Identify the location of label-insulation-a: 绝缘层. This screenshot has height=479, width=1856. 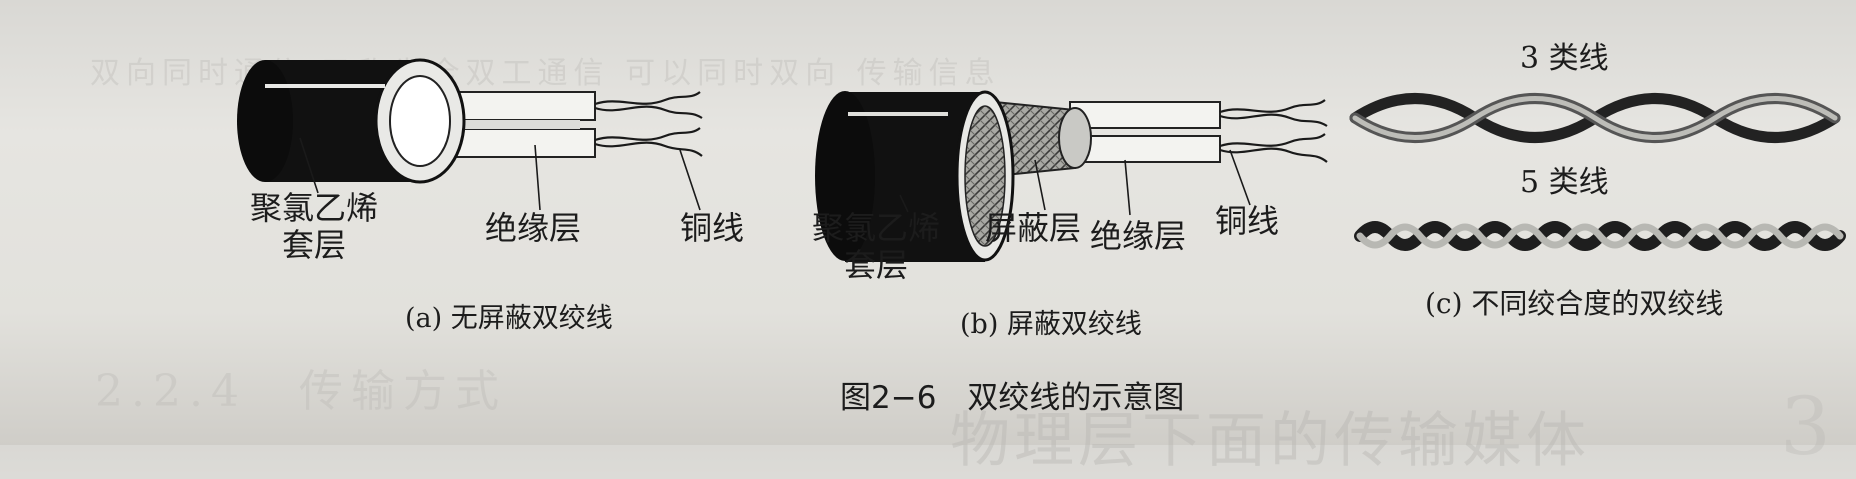
(533, 228).